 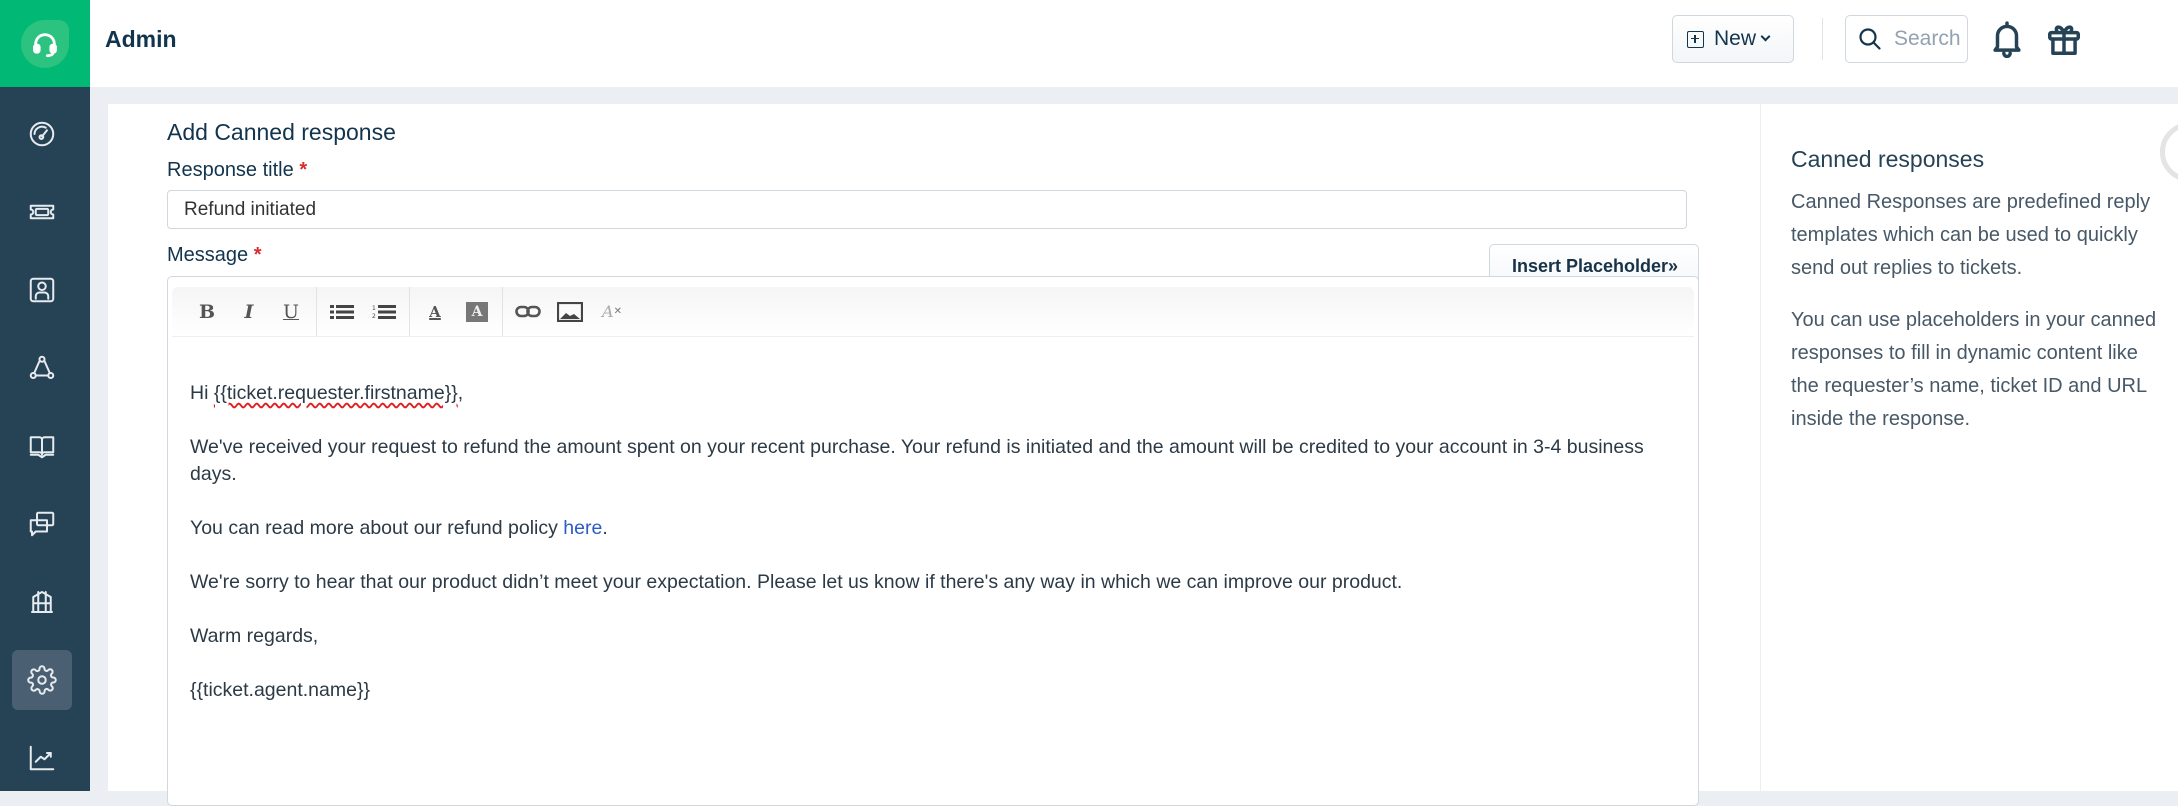 I want to click on search-input: Search, so click(x=1906, y=39).